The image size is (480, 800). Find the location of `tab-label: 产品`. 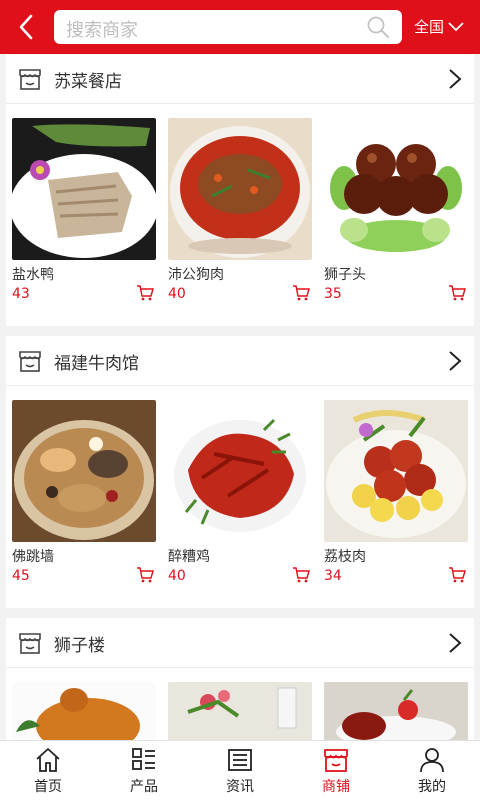

tab-label: 产品 is located at coordinates (144, 787).